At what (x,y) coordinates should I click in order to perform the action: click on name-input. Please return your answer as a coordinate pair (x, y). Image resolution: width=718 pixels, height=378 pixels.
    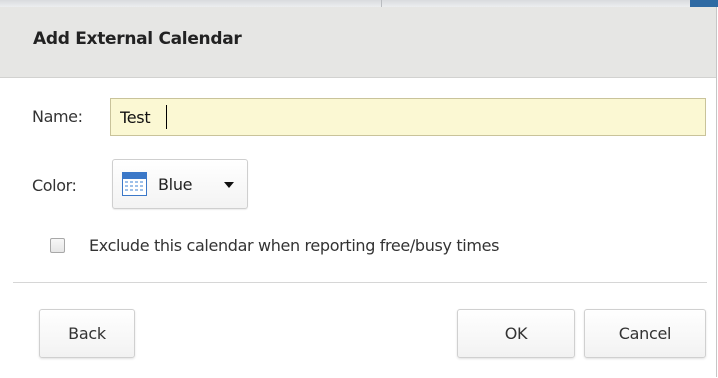
    Looking at the image, I should click on (408, 117).